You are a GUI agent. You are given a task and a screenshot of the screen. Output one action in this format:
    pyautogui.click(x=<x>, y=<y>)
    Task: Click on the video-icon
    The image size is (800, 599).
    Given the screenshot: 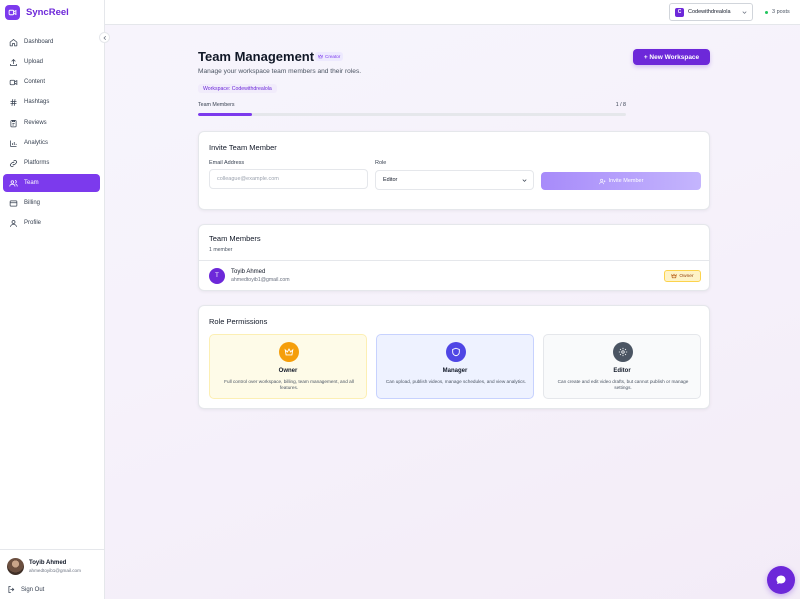 What is the action you would take?
    pyautogui.click(x=13, y=82)
    